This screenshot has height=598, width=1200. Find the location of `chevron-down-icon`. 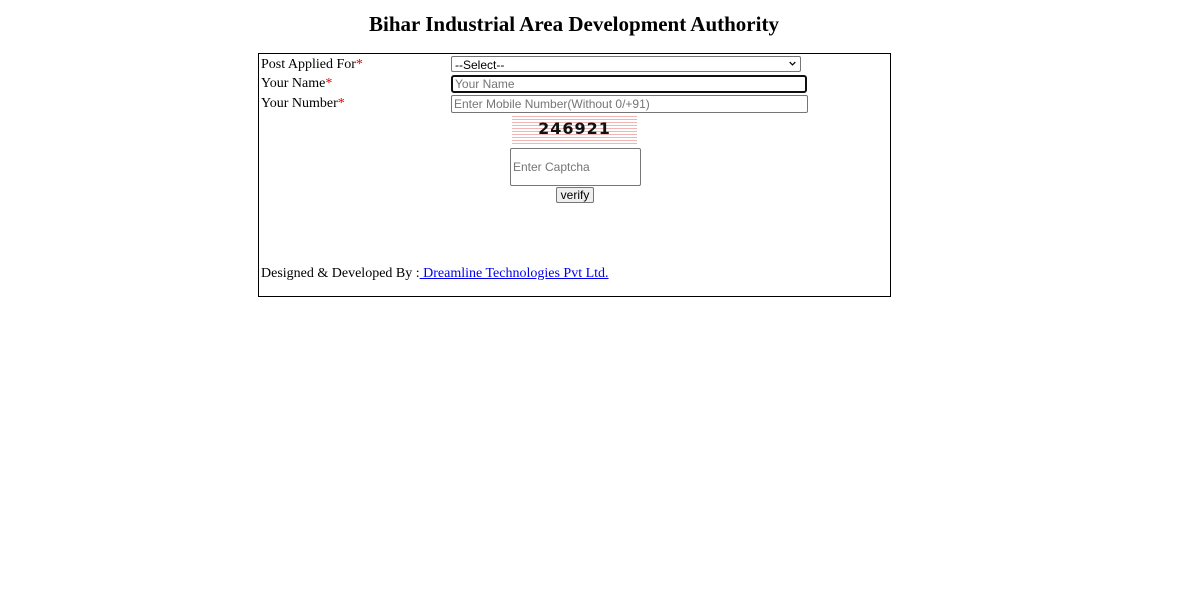

chevron-down-icon is located at coordinates (792, 63).